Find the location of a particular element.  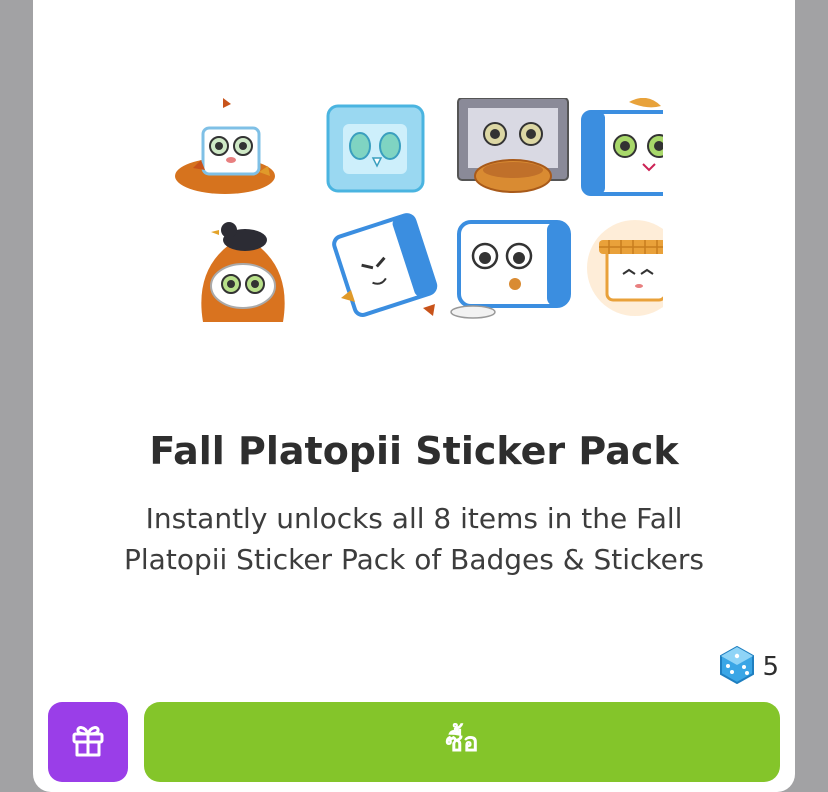

eating-sticker is located at coordinates (510, 269).